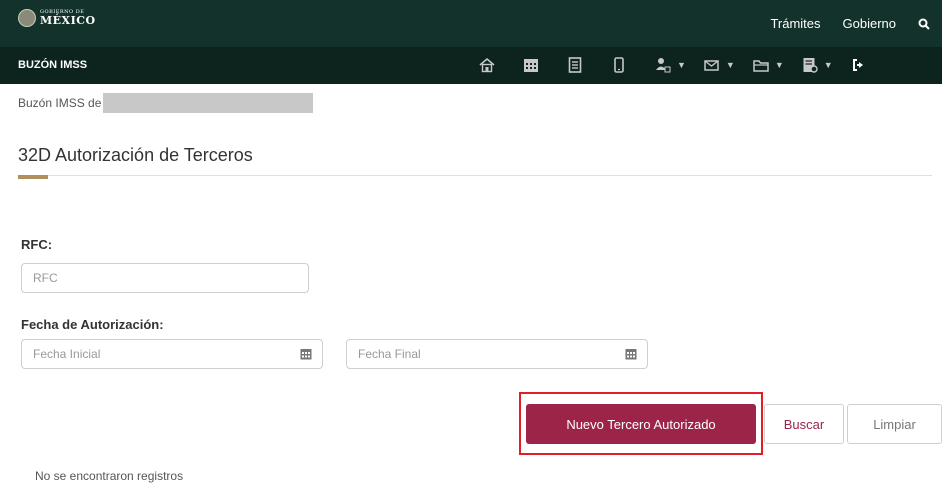 This screenshot has width=942, height=487. Describe the element at coordinates (45, 278) in the screenshot. I see `rfc-placeholder: RFC` at that location.